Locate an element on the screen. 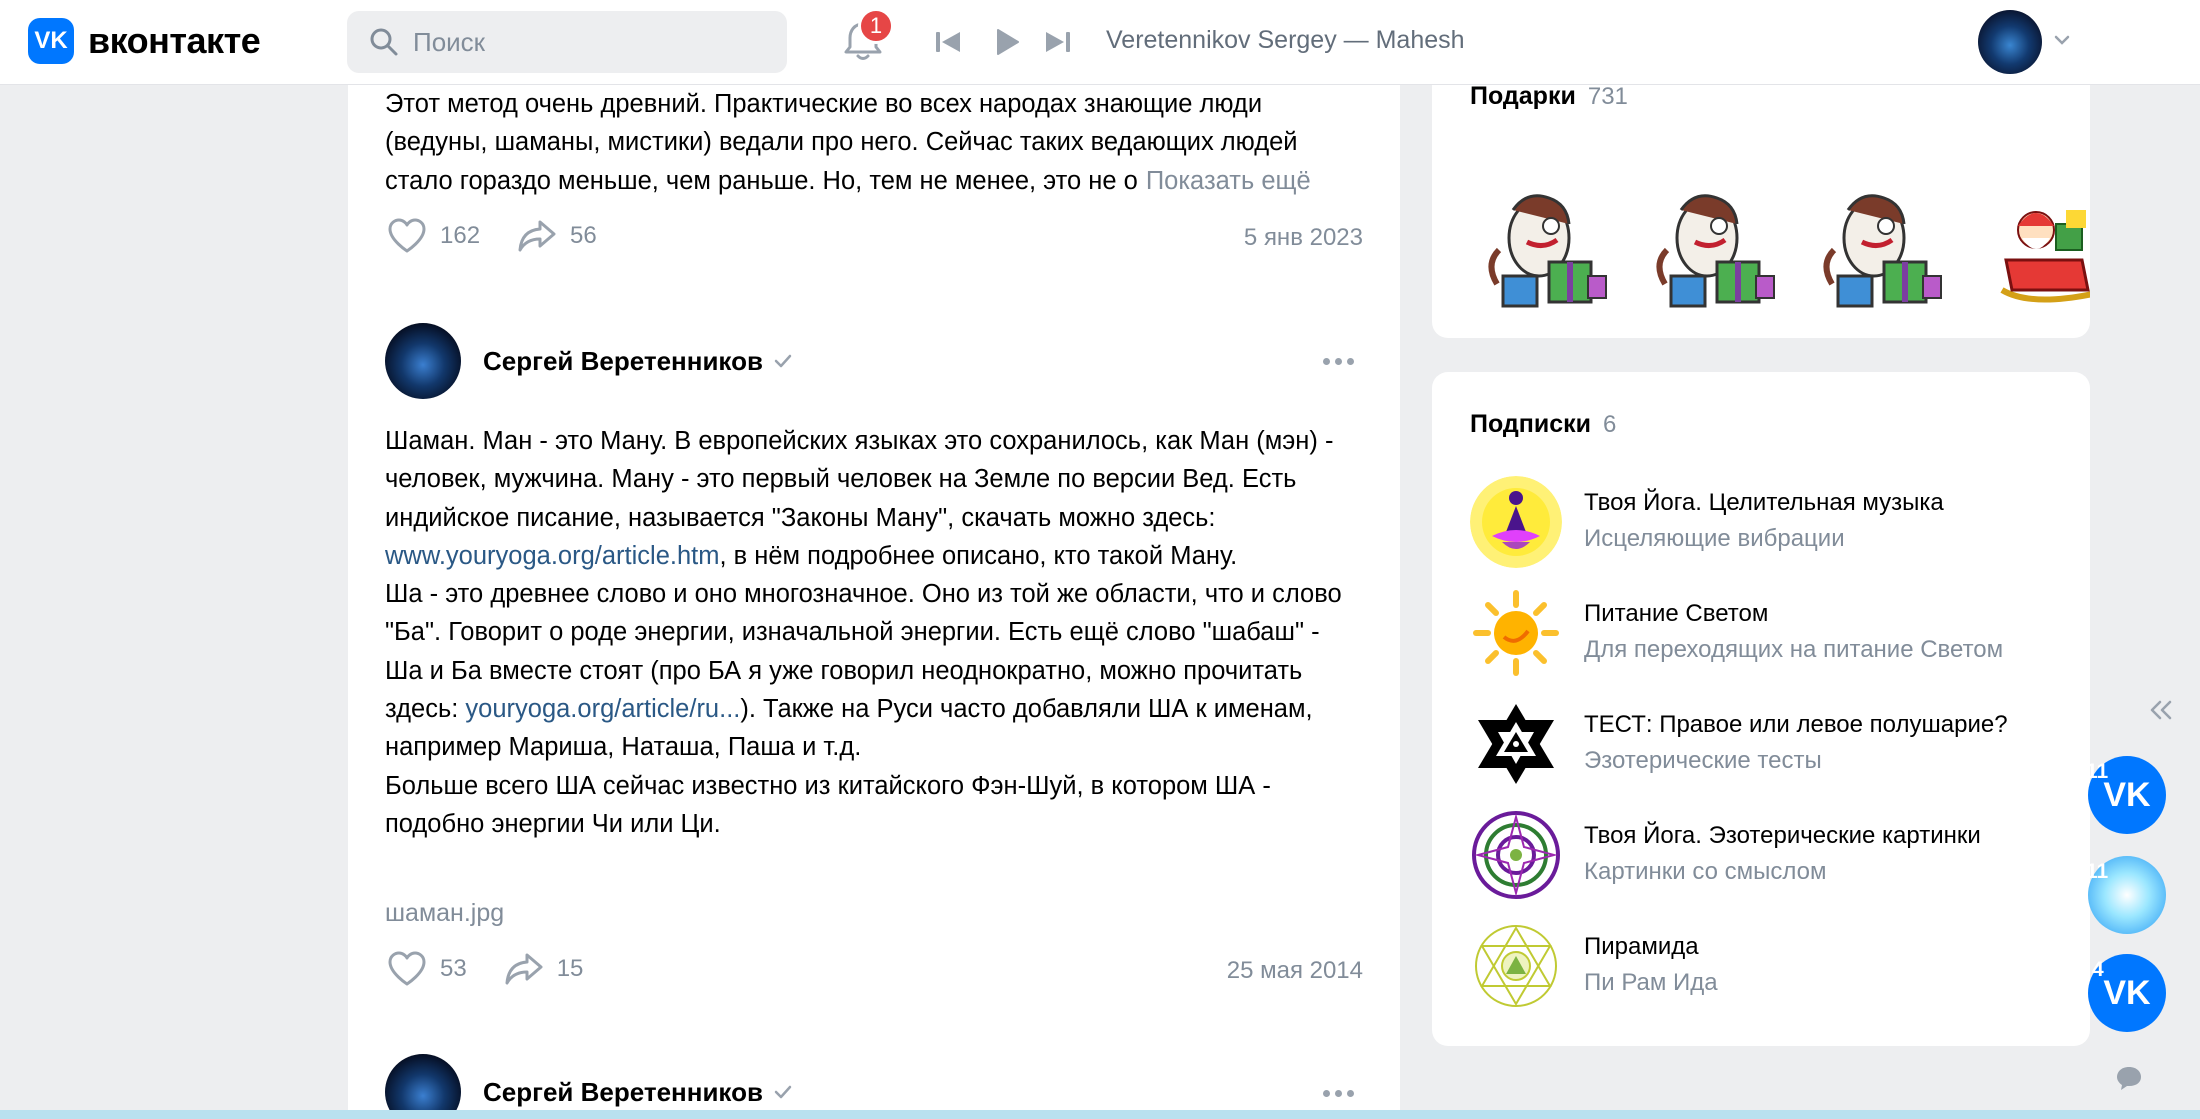 The height and width of the screenshot is (1119, 2200). previous-track-icon is located at coordinates (948, 42).